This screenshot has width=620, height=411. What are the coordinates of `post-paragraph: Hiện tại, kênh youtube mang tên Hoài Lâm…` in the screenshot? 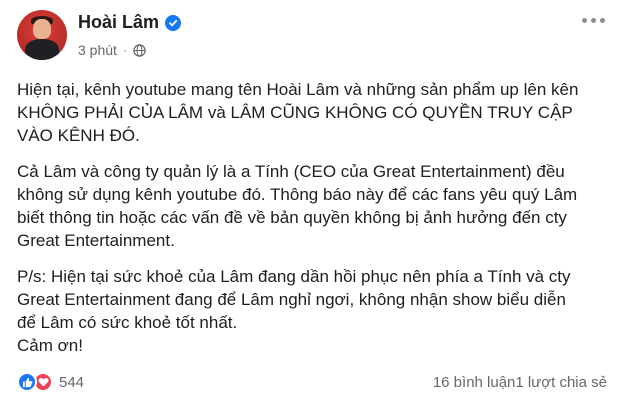 It's located at (298, 112).